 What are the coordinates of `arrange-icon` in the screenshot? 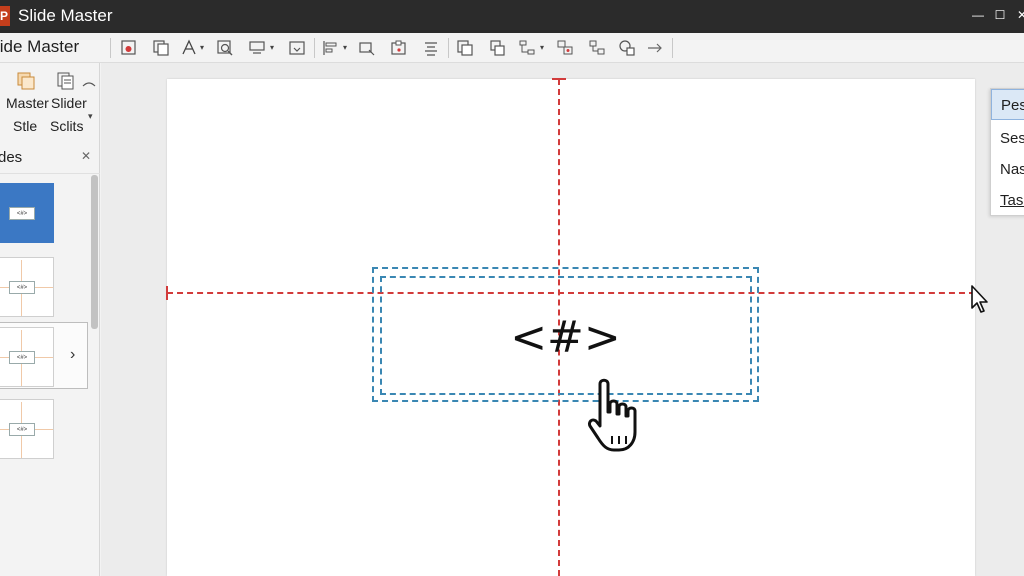 It's located at (597, 48).